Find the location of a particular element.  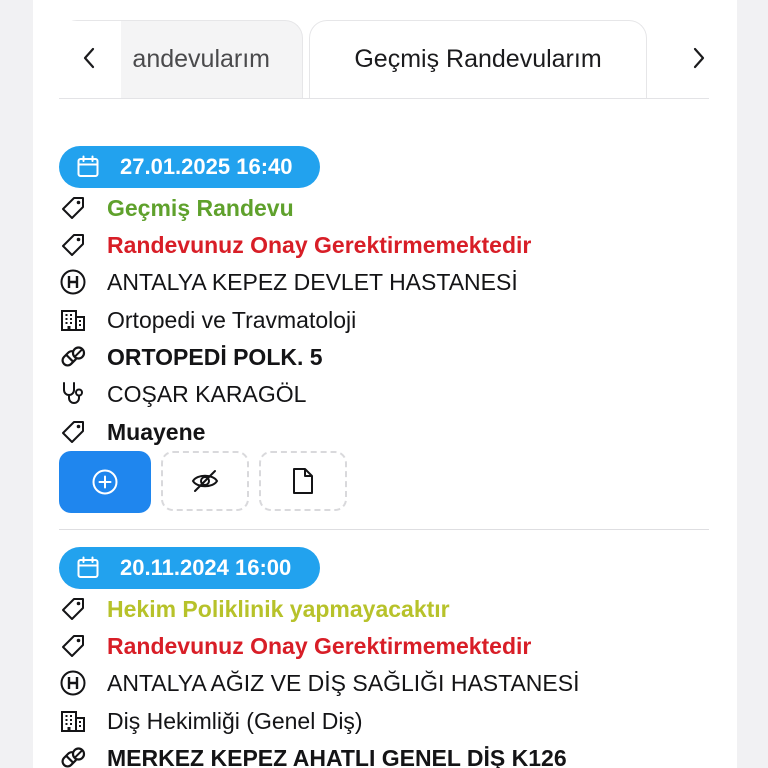

appointment-department-row: Ortopedi ve Travmatoloji is located at coordinates (207, 320).